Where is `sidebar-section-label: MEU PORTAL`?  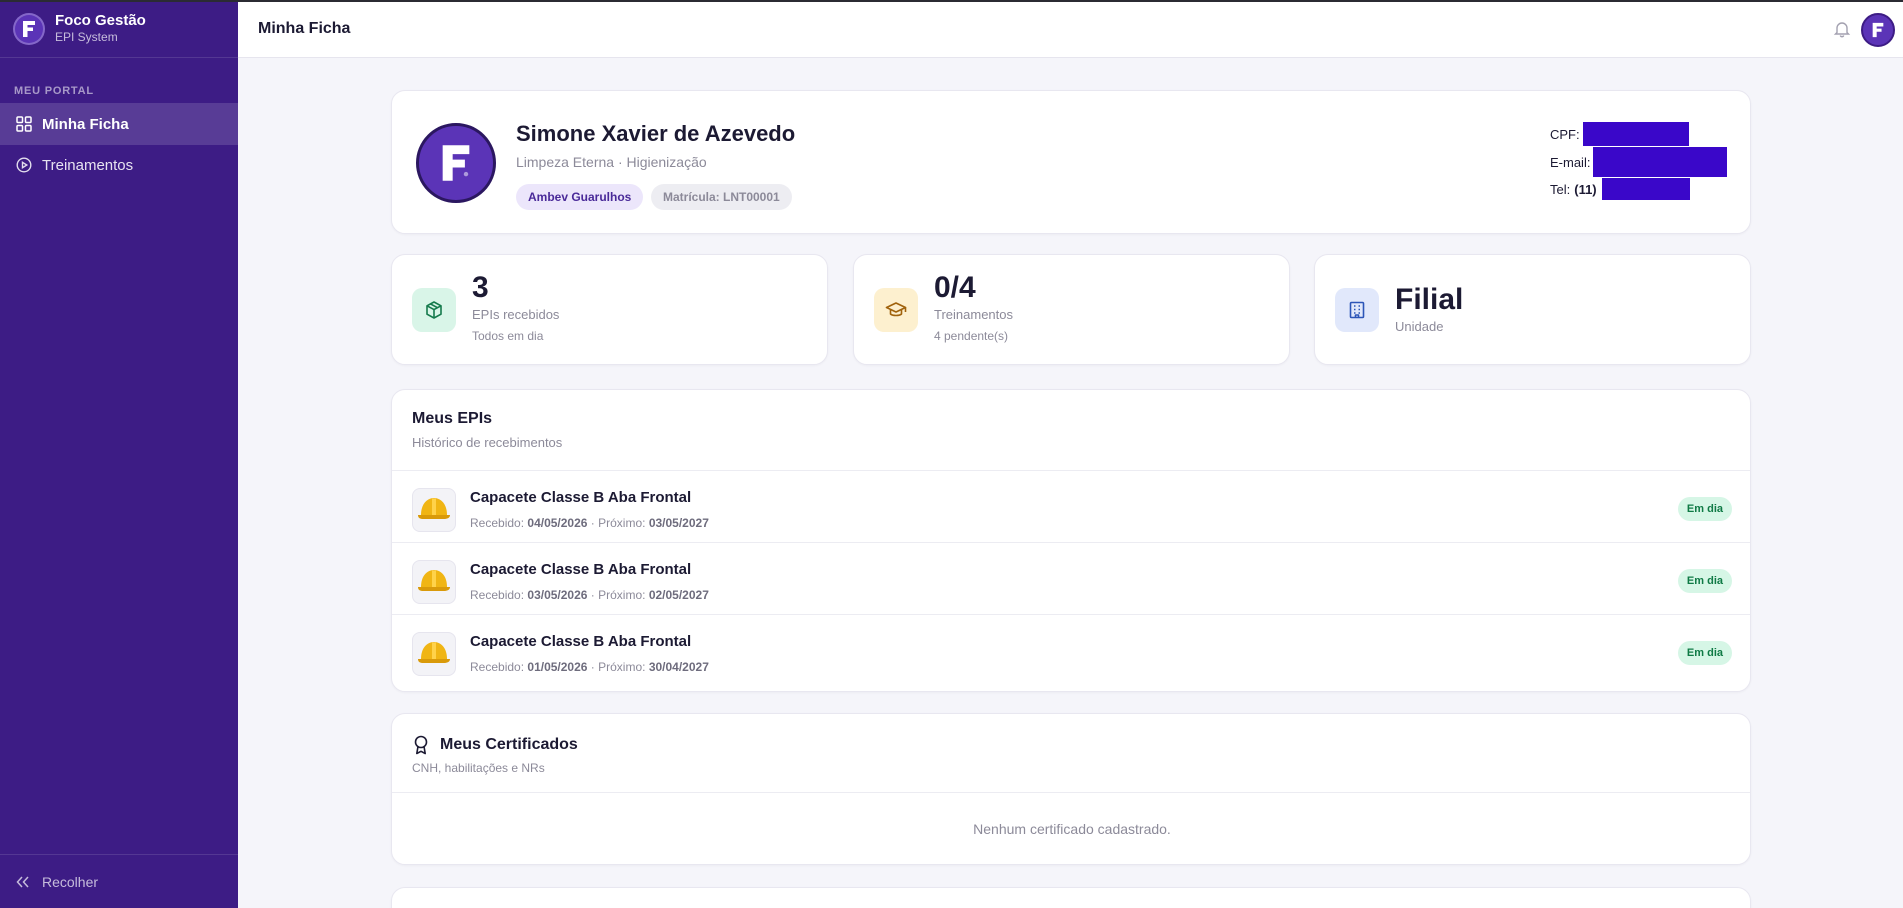 sidebar-section-label: MEU PORTAL is located at coordinates (54, 91).